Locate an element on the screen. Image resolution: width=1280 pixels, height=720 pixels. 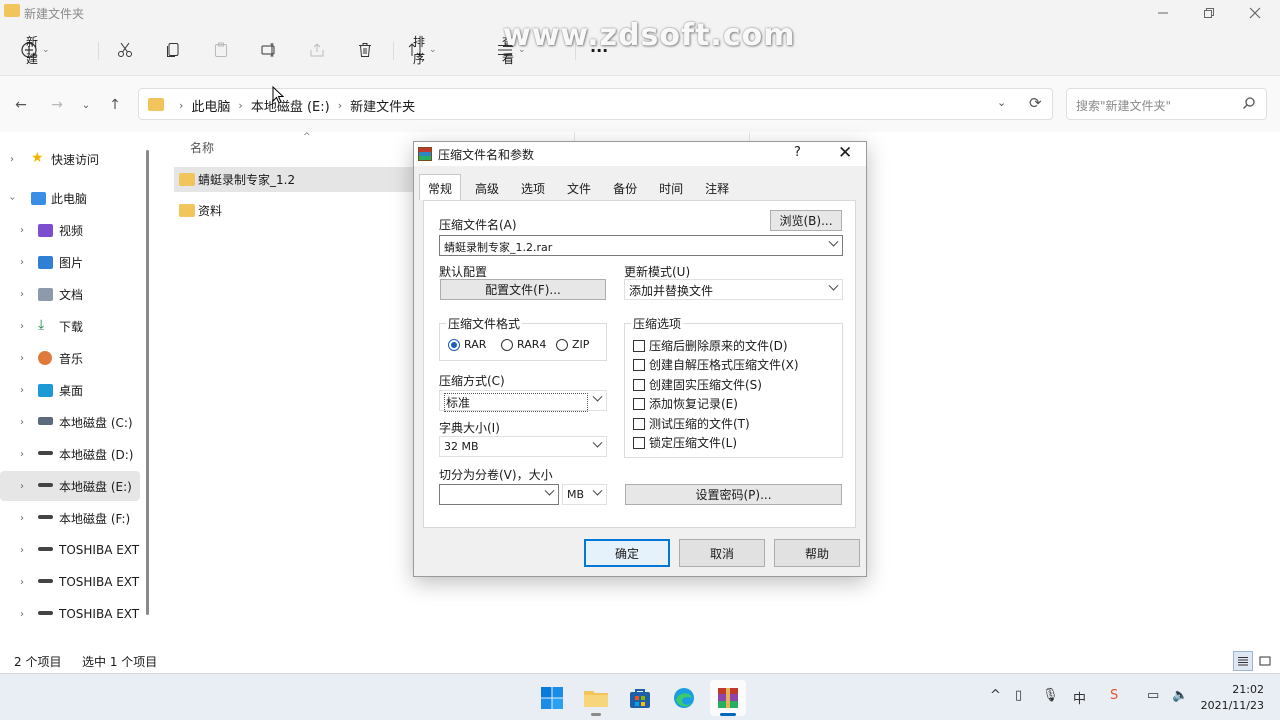
cut-button is located at coordinates (125, 50).